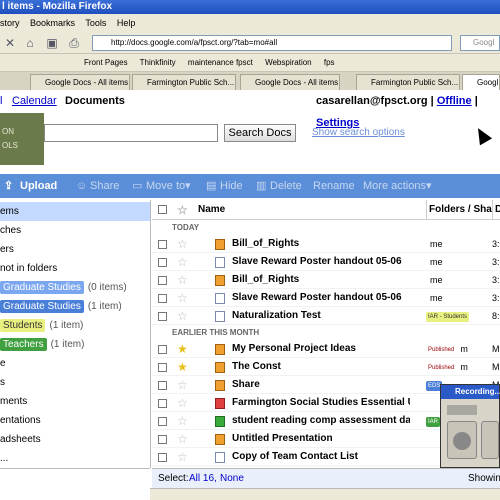  Describe the element at coordinates (75, 439) in the screenshot. I see `sidebar-item: adsheets` at that location.